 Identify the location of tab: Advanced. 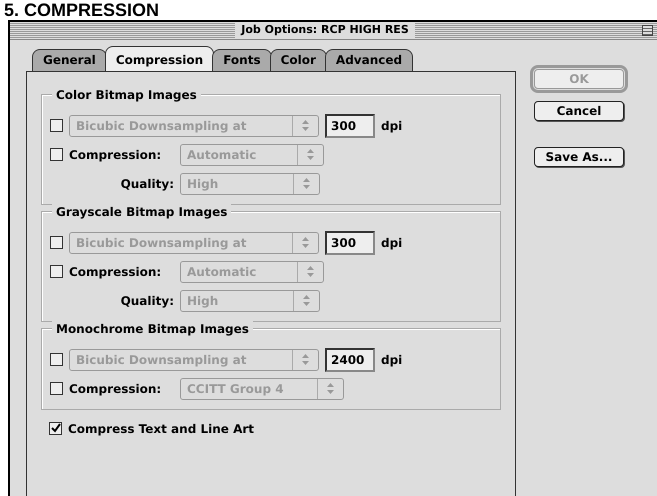
(369, 60).